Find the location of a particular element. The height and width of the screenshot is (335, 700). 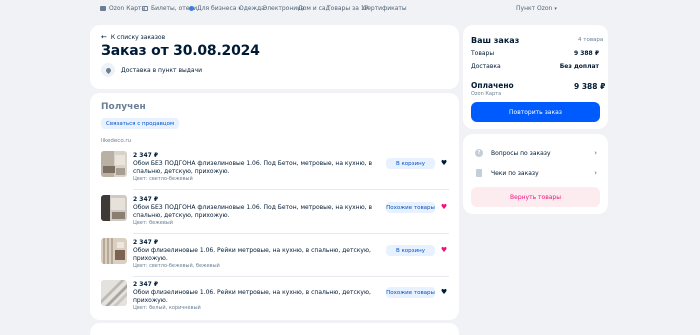

card-icon is located at coordinates (103, 8).